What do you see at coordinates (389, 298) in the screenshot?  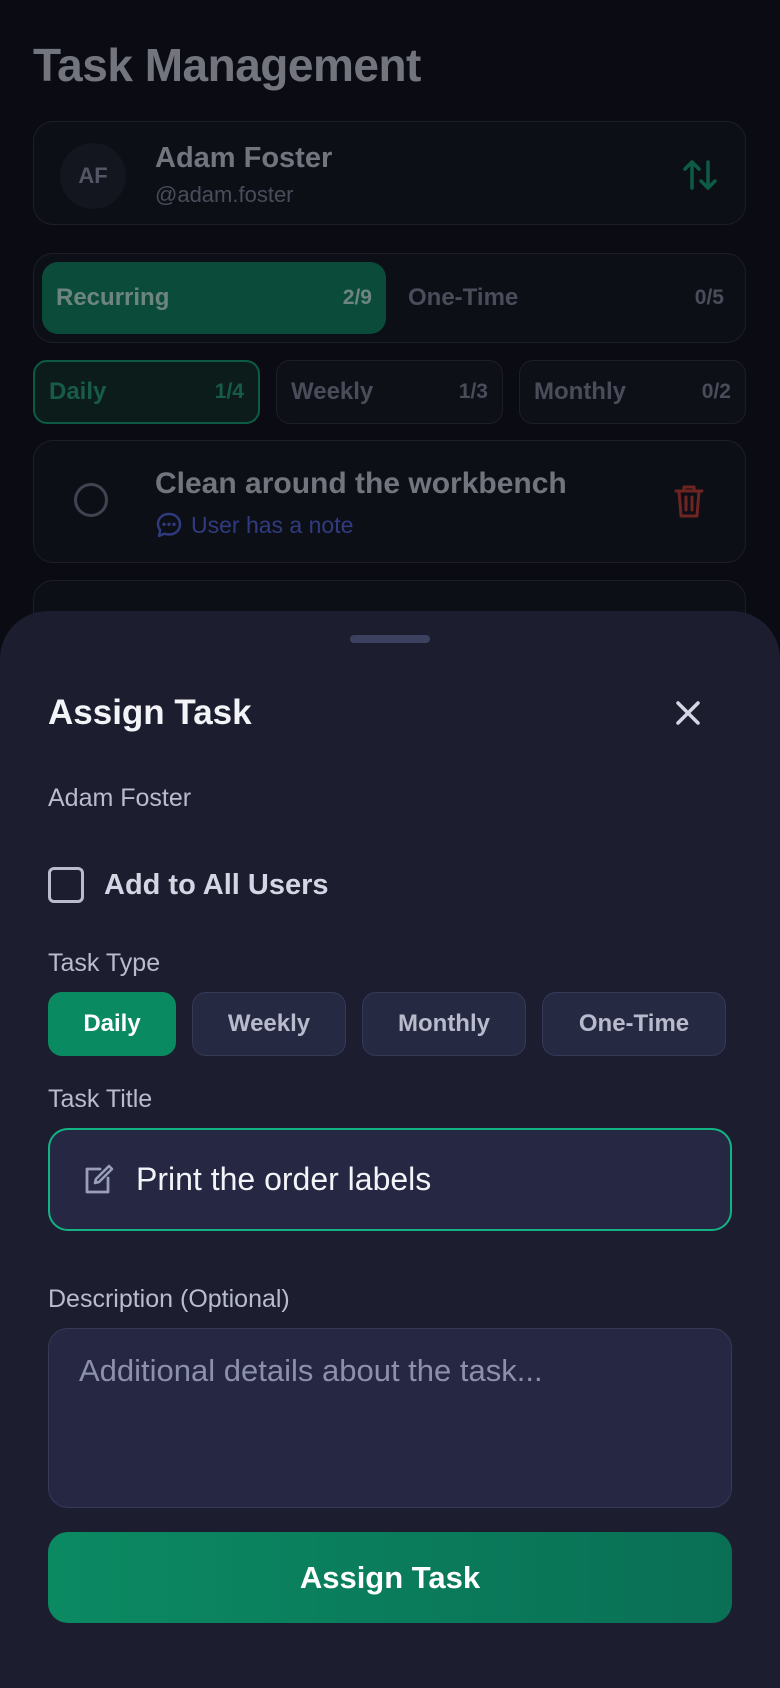 I see `task-kind-segment: Recurring 2/9 One-Time 0/5` at bounding box center [389, 298].